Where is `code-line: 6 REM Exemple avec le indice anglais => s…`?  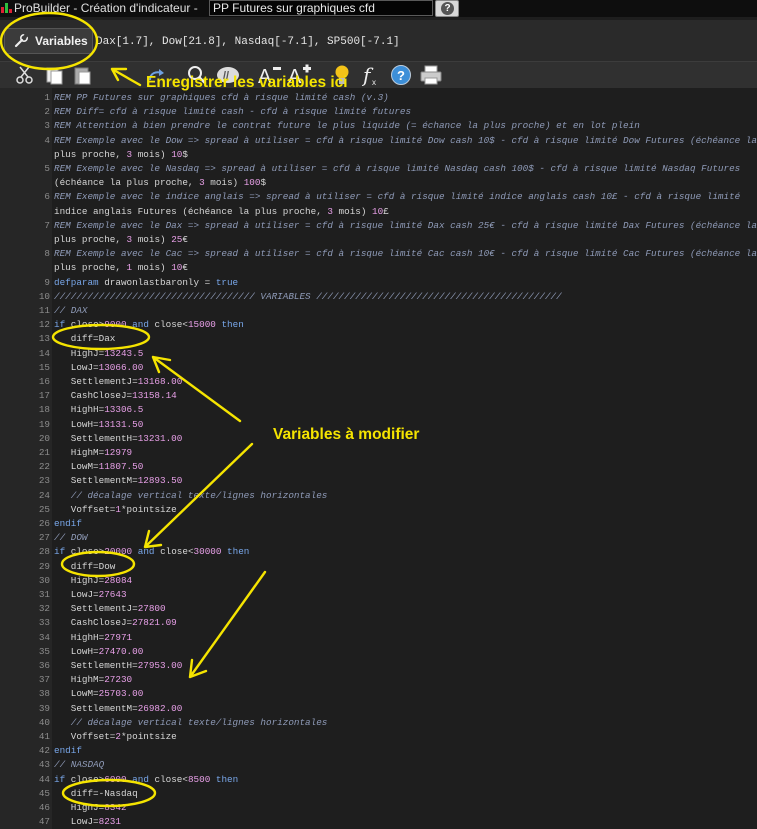 code-line: 6 REM Exemple avec le indice anglais => s… is located at coordinates (378, 197).